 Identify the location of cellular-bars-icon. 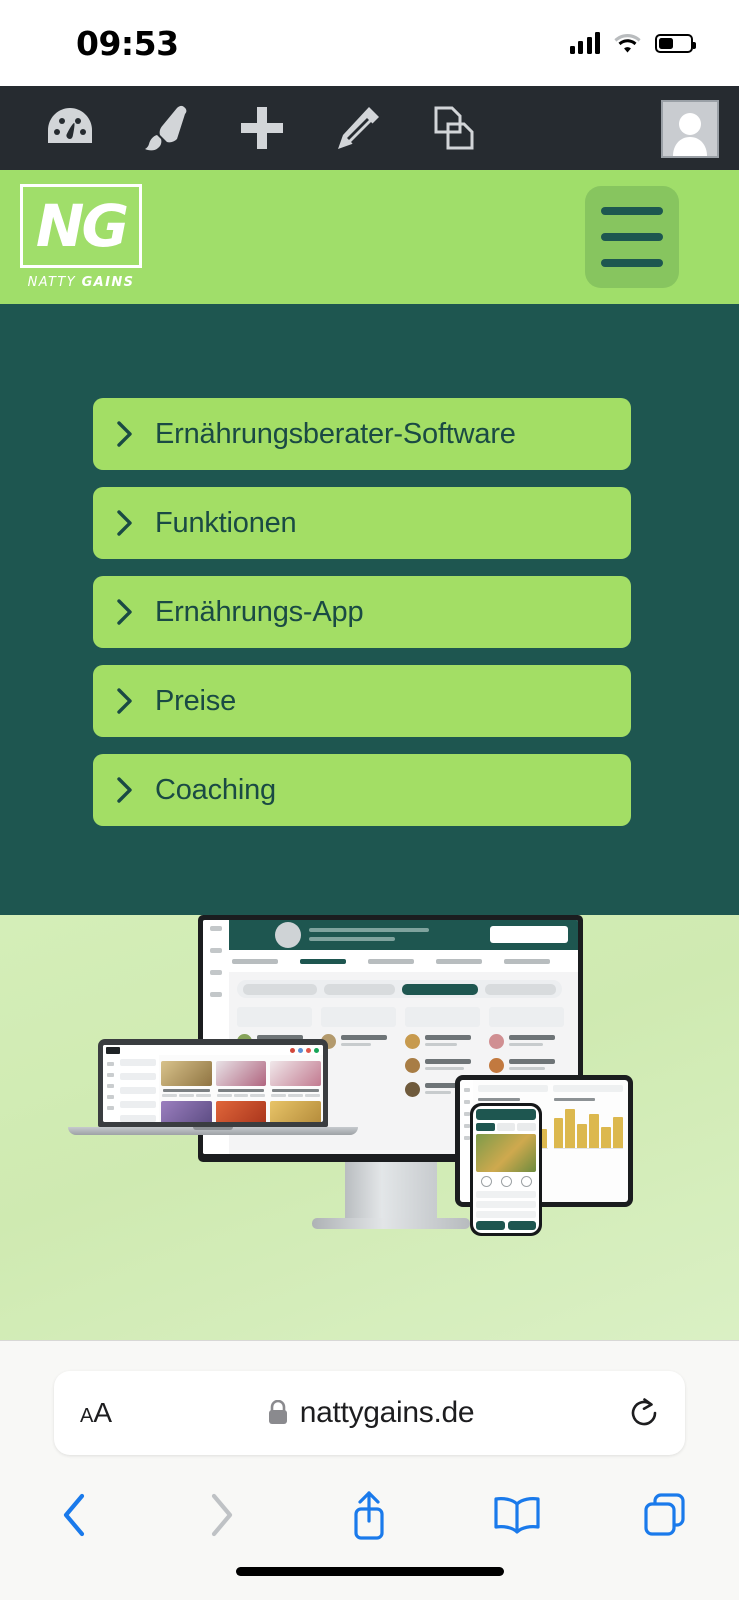
(584, 43).